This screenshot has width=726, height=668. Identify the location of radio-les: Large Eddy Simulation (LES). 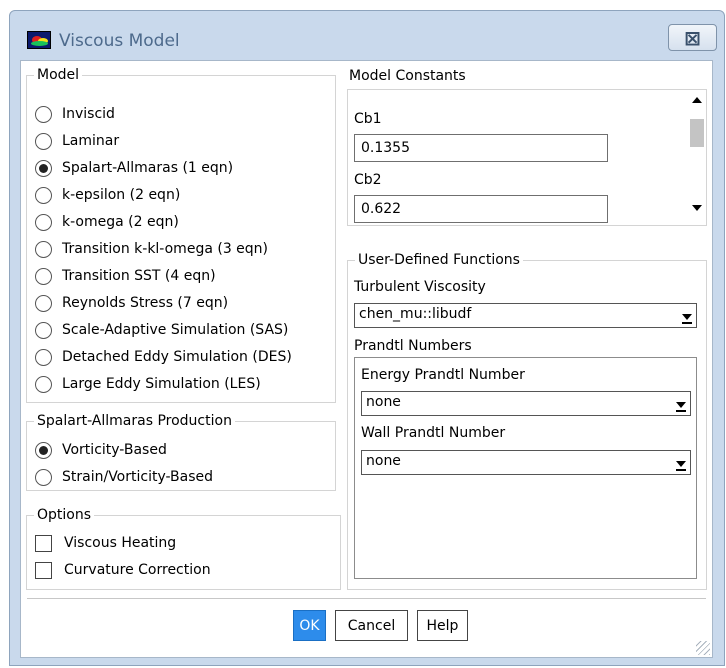
(148, 384).